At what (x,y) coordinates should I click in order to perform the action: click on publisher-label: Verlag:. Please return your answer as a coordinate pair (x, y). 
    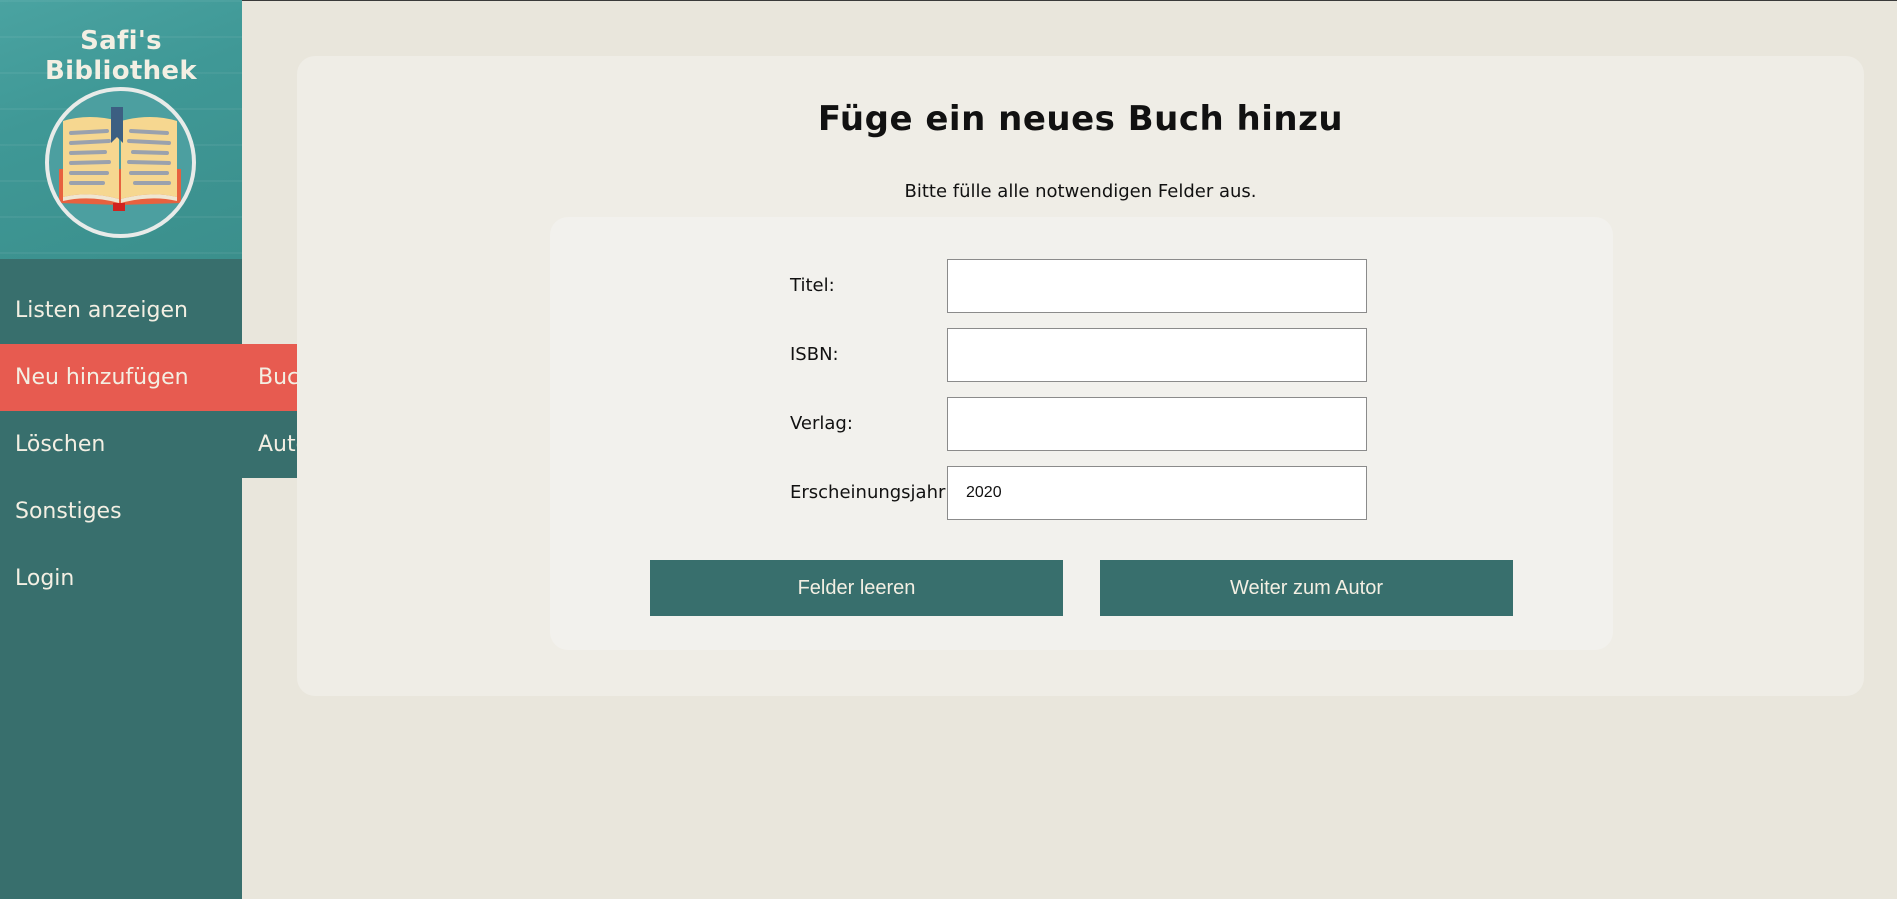
    Looking at the image, I should click on (821, 423).